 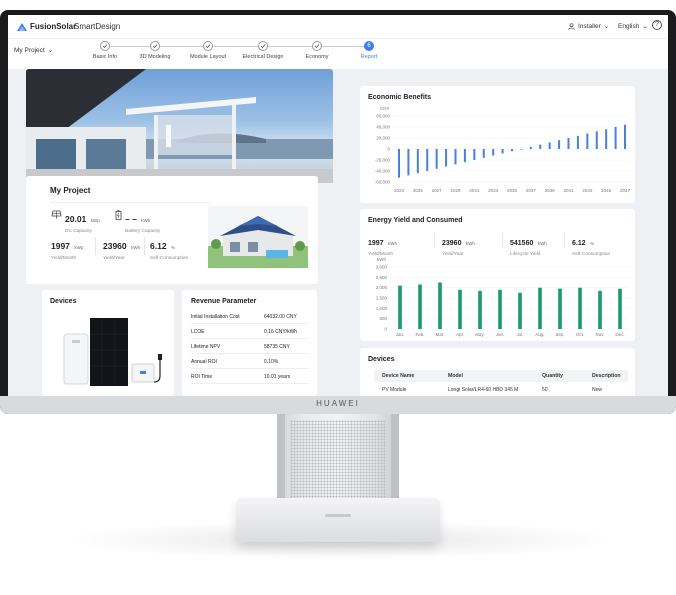 What do you see at coordinates (382, 308) in the screenshot?
I see `y-tick-label: 1,000` at bounding box center [382, 308].